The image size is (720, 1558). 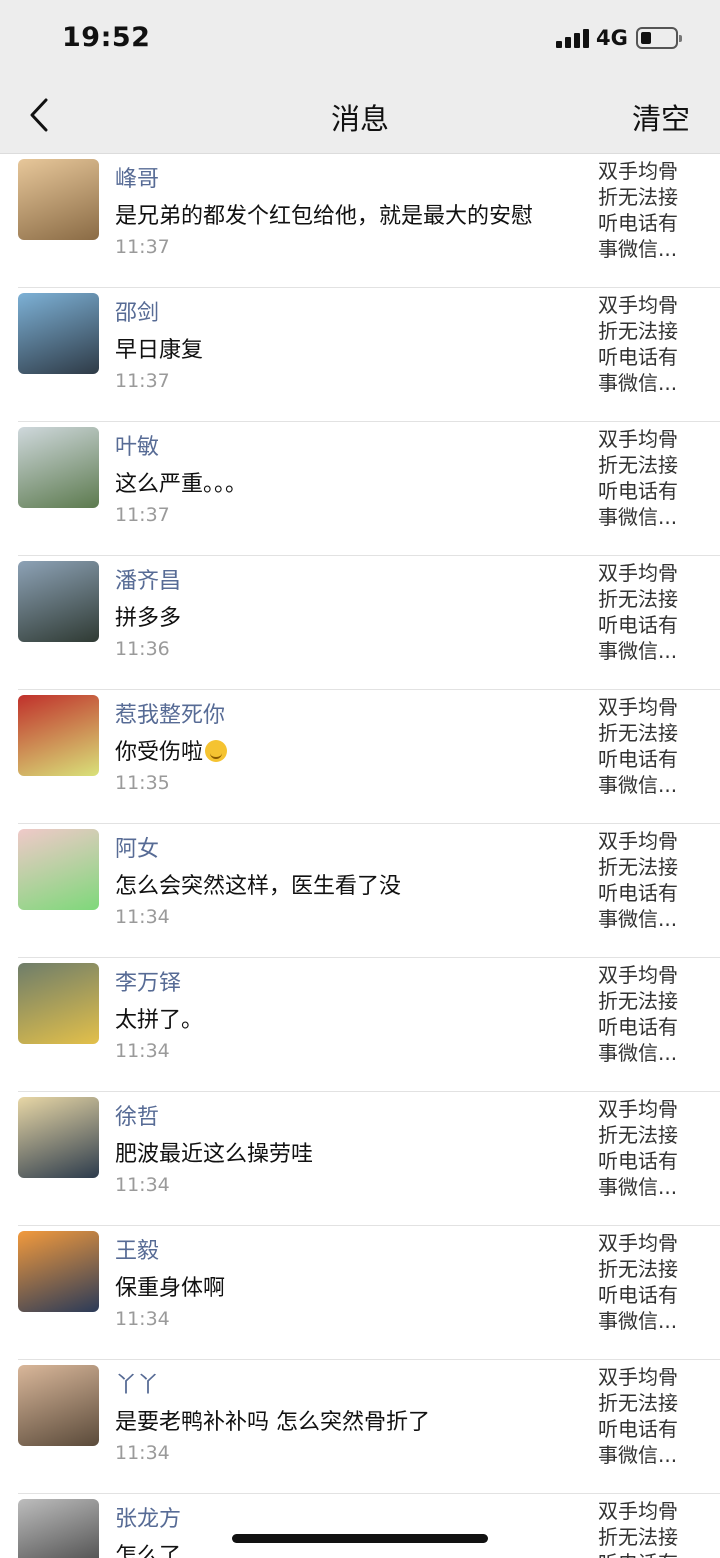 I want to click on sender-name: 丫丫, so click(x=137, y=1383).